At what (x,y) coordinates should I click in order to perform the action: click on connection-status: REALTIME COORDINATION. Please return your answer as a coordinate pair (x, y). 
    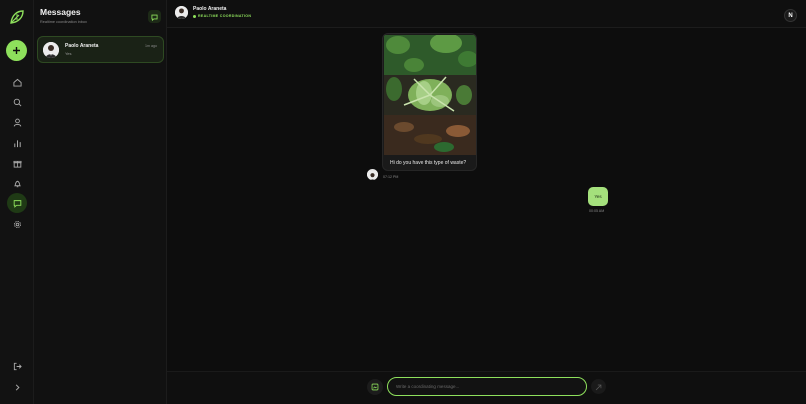
    Looking at the image, I should click on (222, 16).